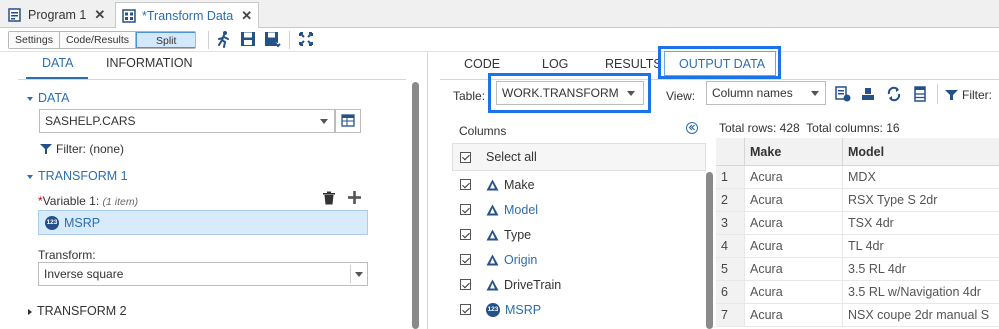 This screenshot has width=999, height=329. Describe the element at coordinates (82, 149) in the screenshot. I see `filter-row: Filter: (none)` at that location.